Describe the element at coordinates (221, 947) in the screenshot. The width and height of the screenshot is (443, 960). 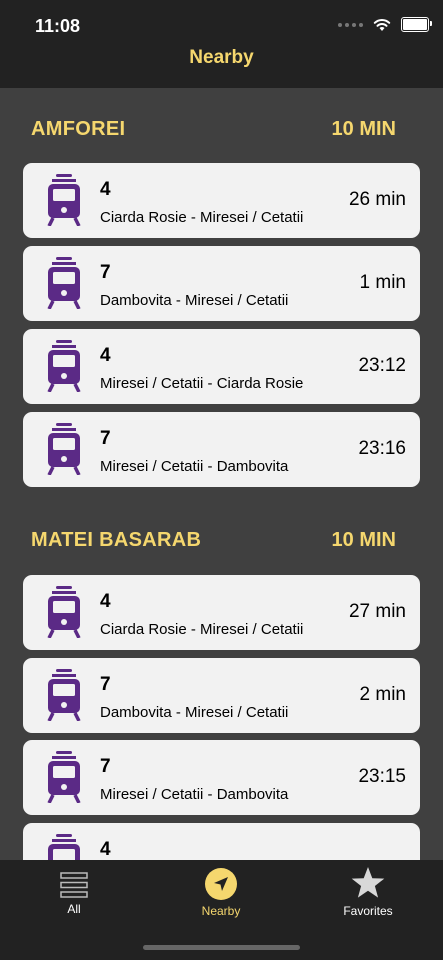
I see `home-indicator` at that location.